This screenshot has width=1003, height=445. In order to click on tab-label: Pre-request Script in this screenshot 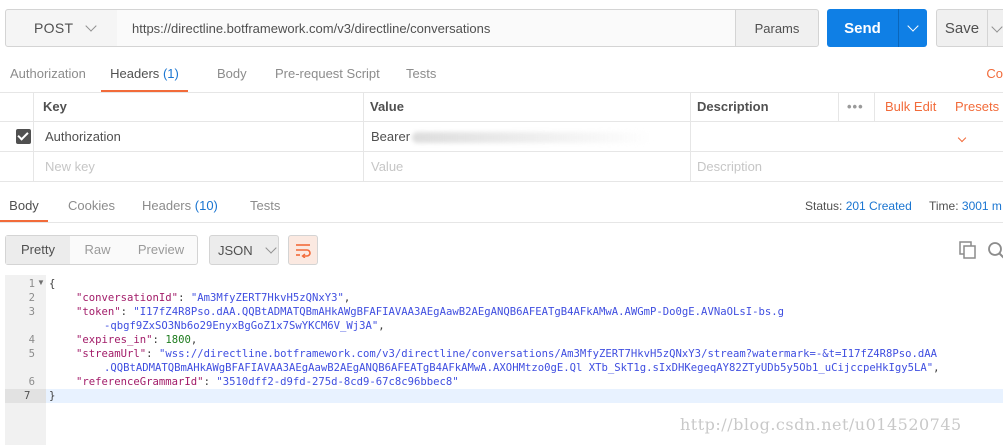, I will do `click(327, 73)`.